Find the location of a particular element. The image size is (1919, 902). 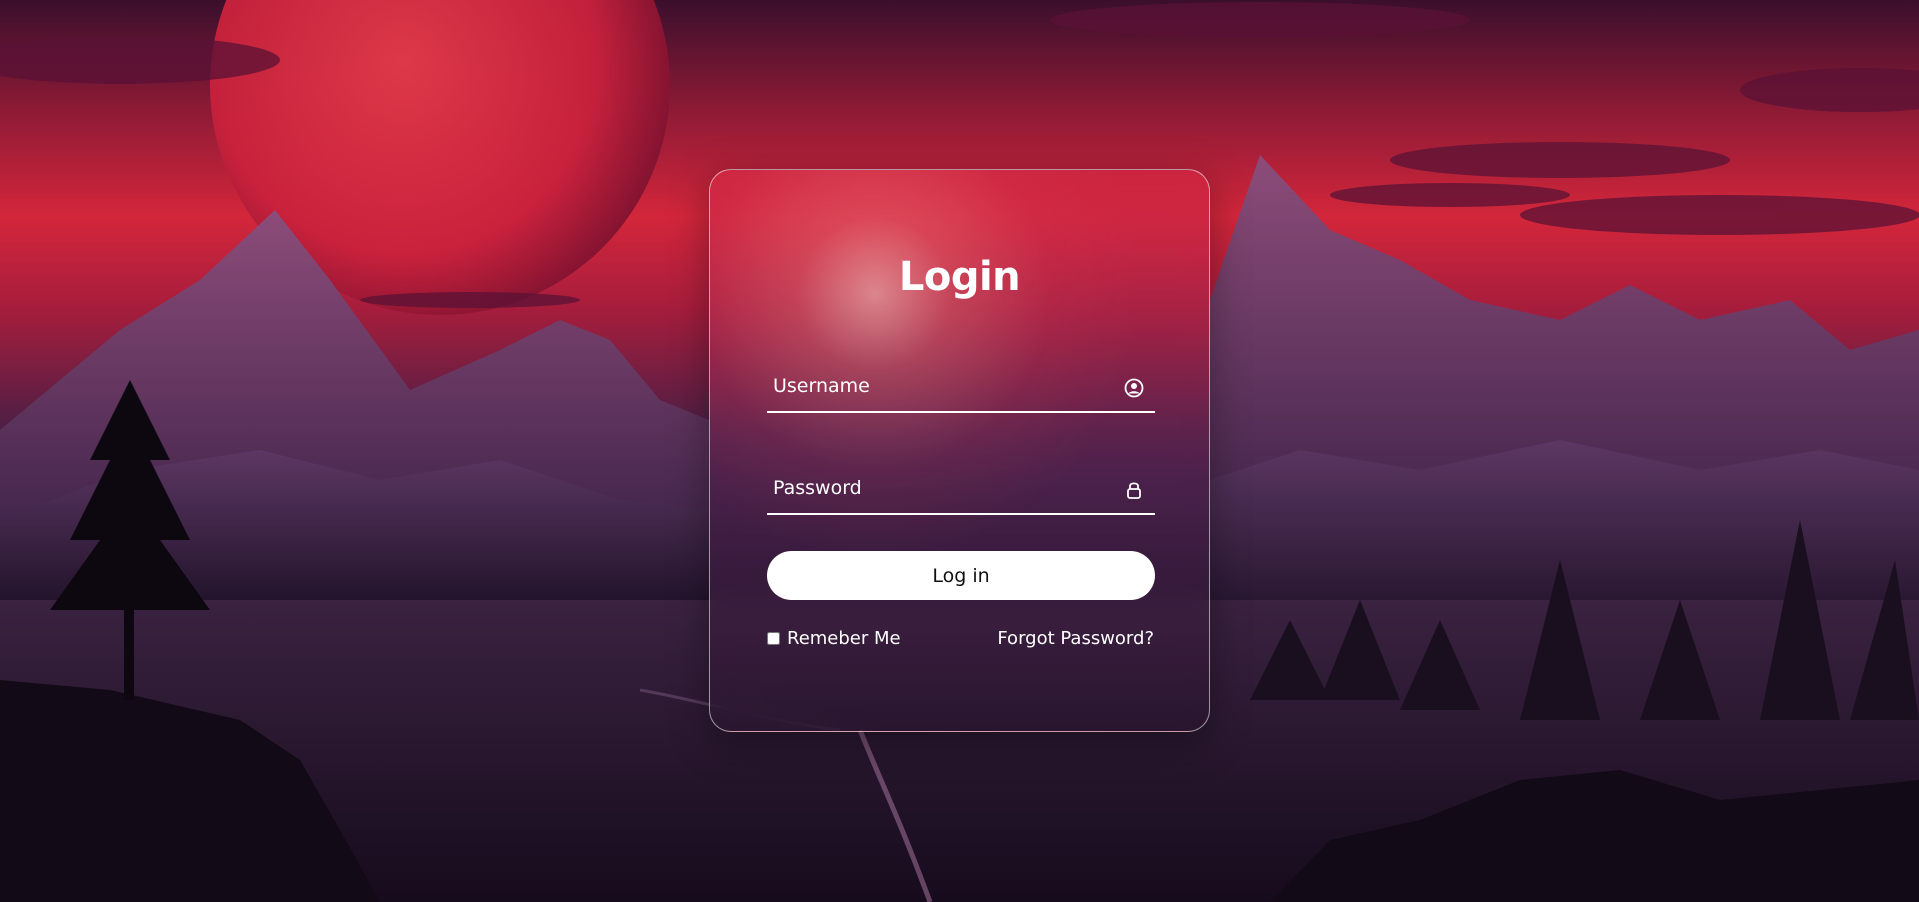

password-field-wrapper is located at coordinates (961, 490).